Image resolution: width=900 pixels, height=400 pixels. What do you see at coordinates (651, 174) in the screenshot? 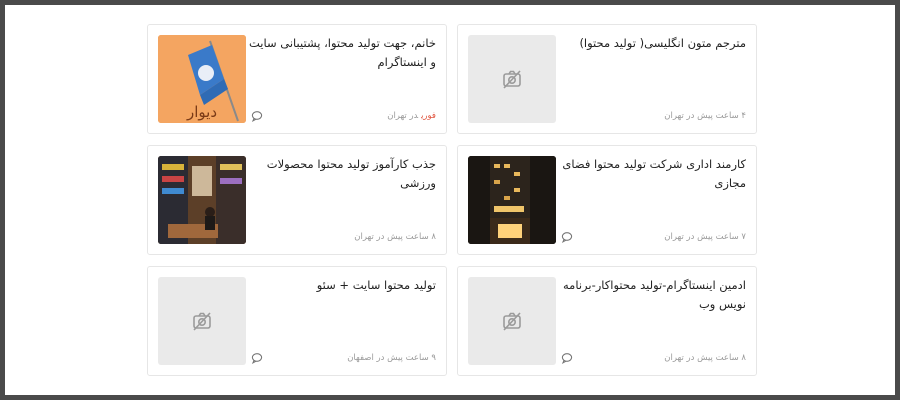
I see `listing-title: کارمند اداری شرکت تولید محتوا فضای مجازی` at bounding box center [651, 174].